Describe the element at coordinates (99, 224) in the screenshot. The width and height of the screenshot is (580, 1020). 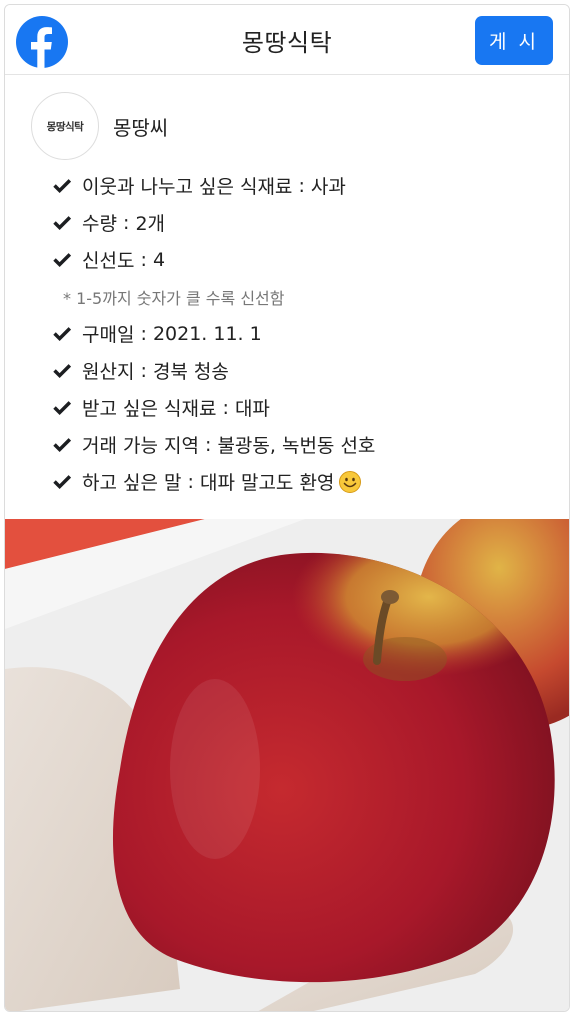
I see `detail-label: 수량` at that location.